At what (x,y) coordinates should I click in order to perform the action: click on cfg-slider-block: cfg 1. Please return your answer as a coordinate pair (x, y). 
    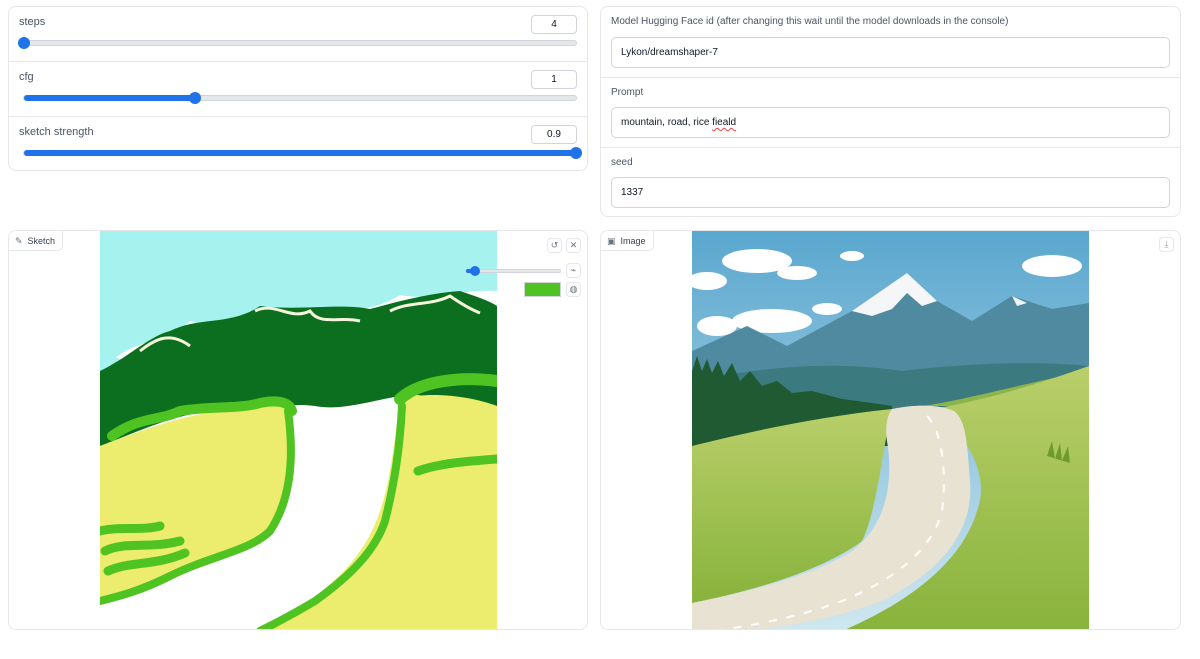
    Looking at the image, I should click on (298, 89).